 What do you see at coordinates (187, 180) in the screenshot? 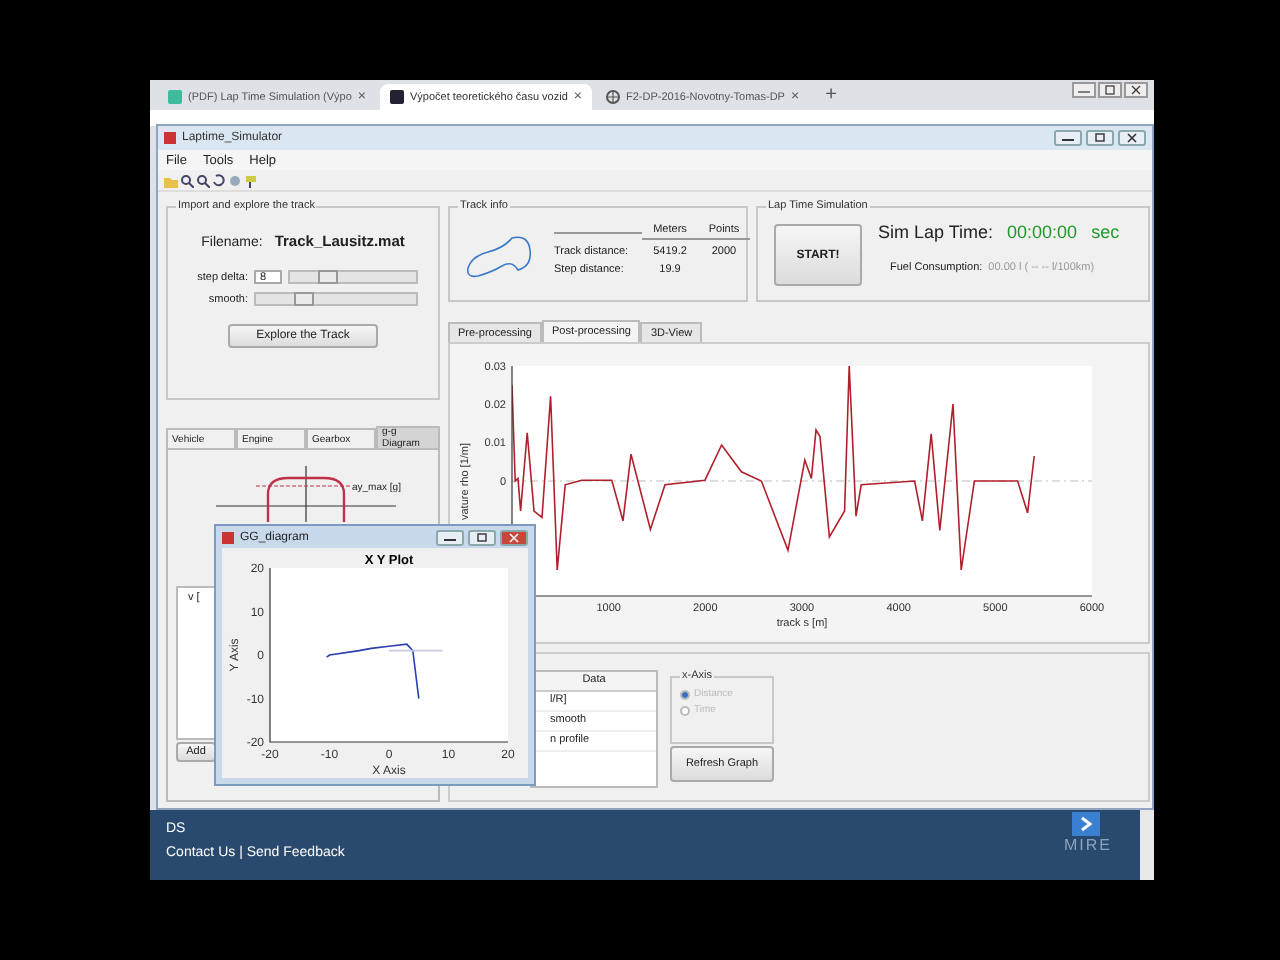
I see `zoom-in-icon` at bounding box center [187, 180].